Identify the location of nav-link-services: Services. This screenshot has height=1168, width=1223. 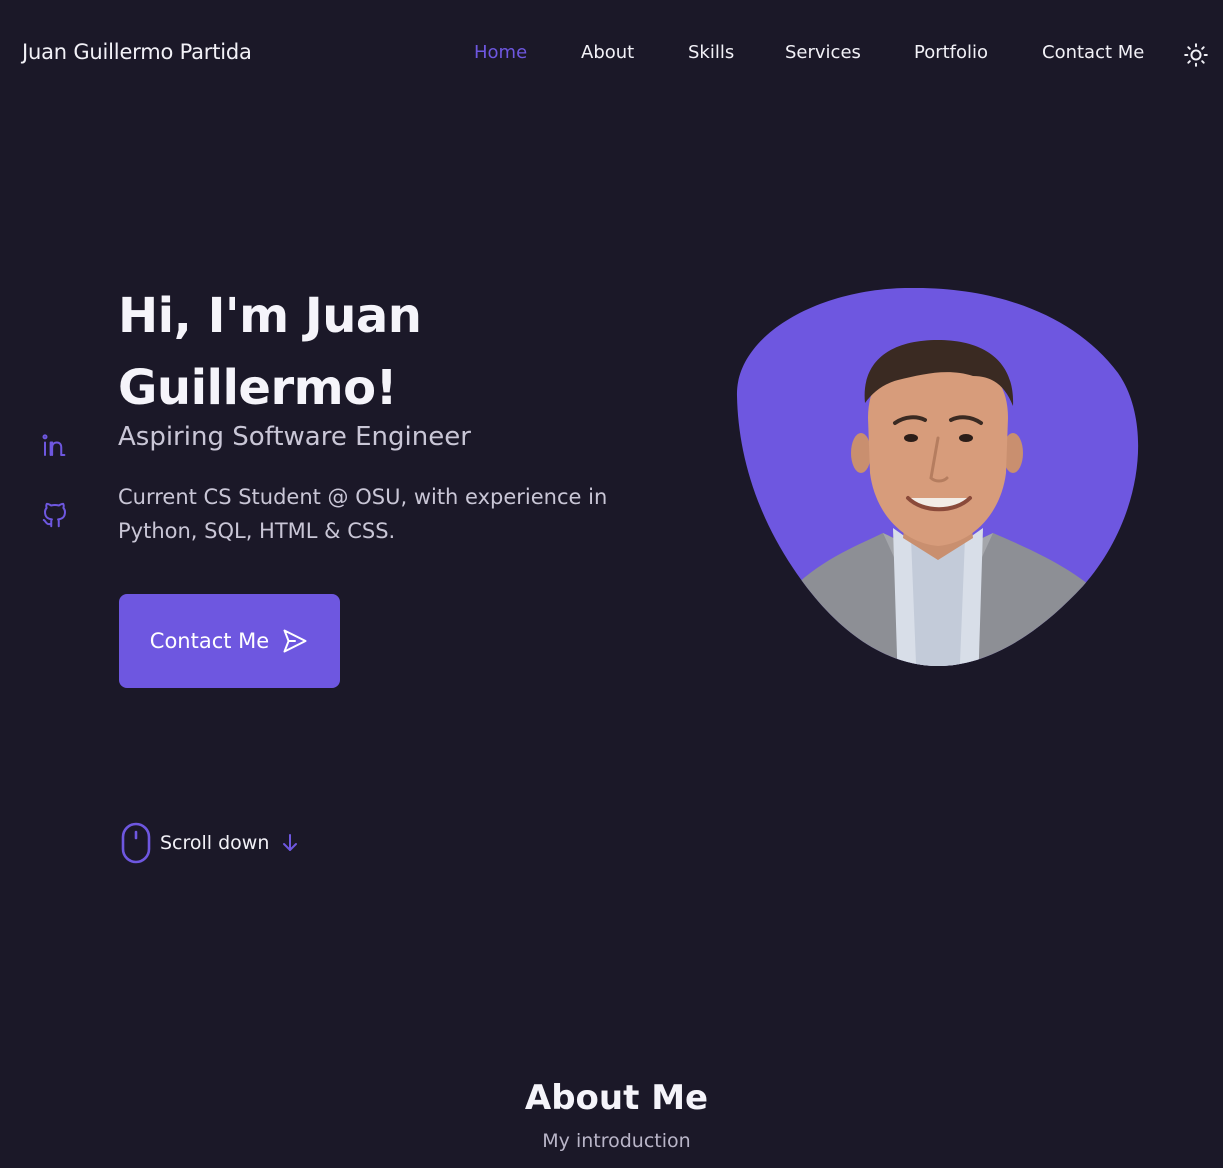
(823, 52).